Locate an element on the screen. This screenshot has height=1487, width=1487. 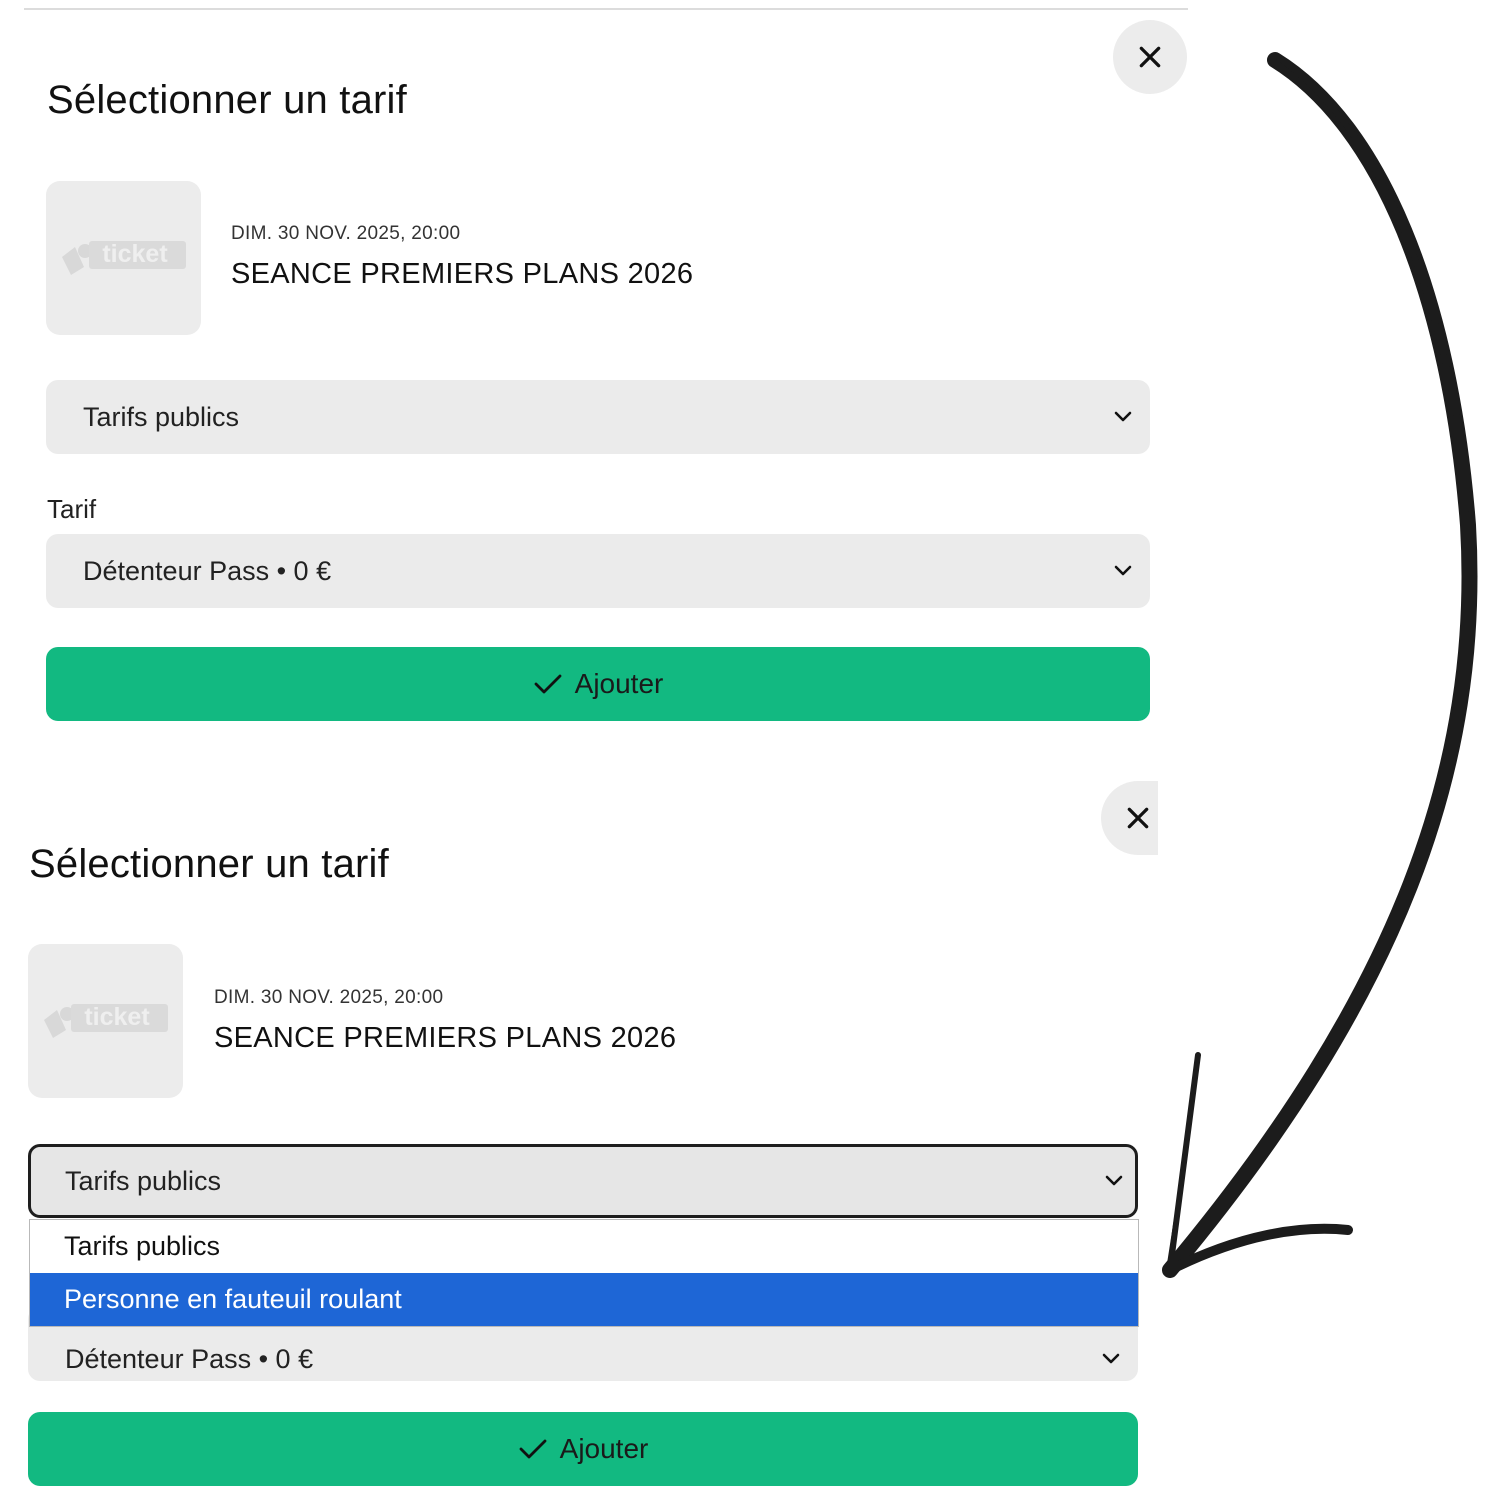
close-icon is located at coordinates (1137, 818).